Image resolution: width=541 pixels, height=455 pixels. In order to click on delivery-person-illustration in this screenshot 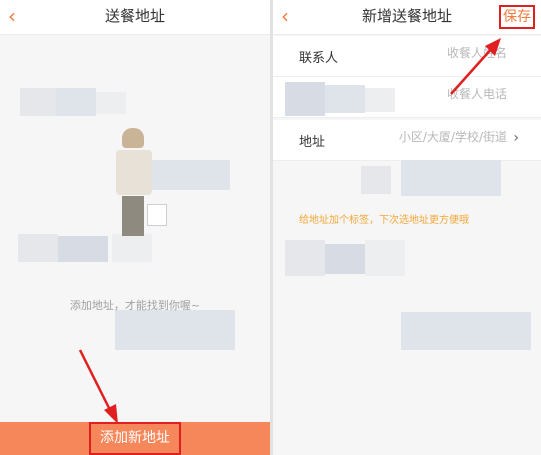, I will do `click(142, 183)`.